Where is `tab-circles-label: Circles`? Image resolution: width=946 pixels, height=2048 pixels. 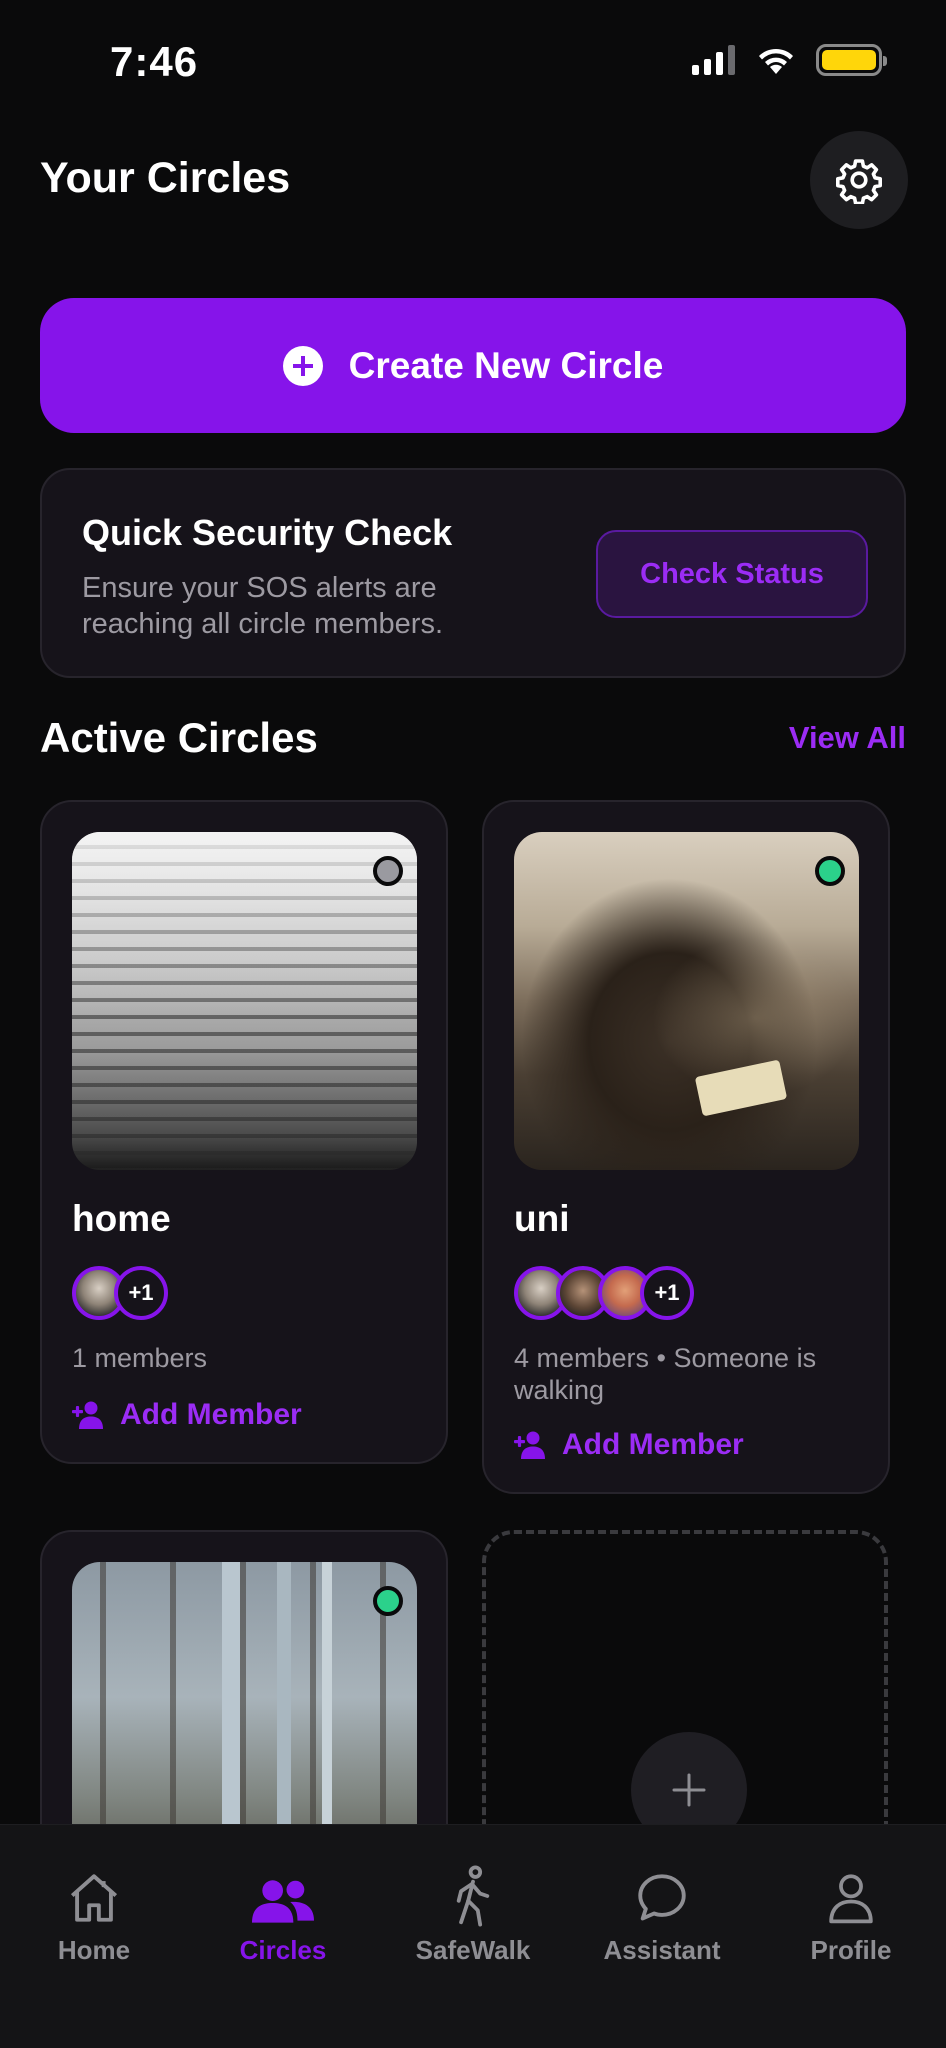
tab-circles-label: Circles is located at coordinates (283, 1950).